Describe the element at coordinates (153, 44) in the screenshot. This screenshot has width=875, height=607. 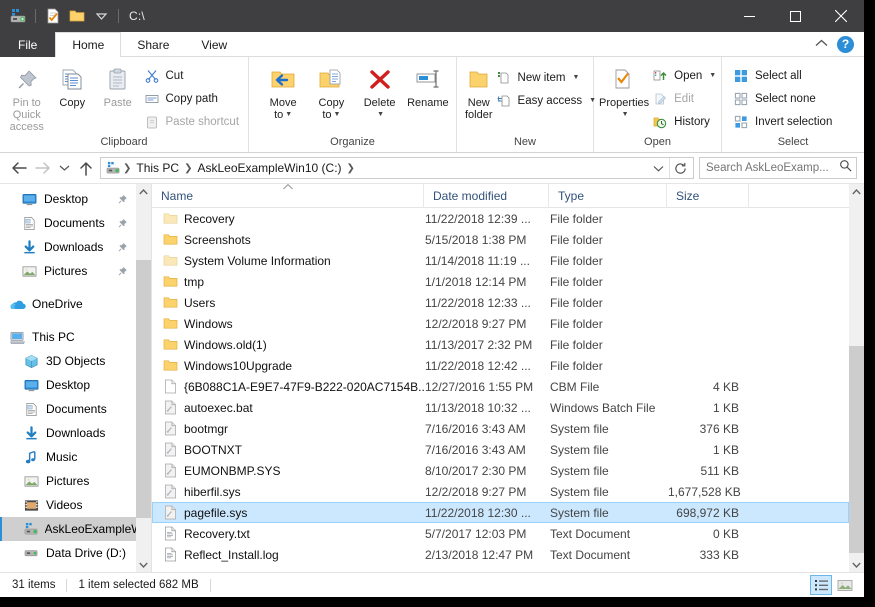
I see `tab-share: Share` at that location.